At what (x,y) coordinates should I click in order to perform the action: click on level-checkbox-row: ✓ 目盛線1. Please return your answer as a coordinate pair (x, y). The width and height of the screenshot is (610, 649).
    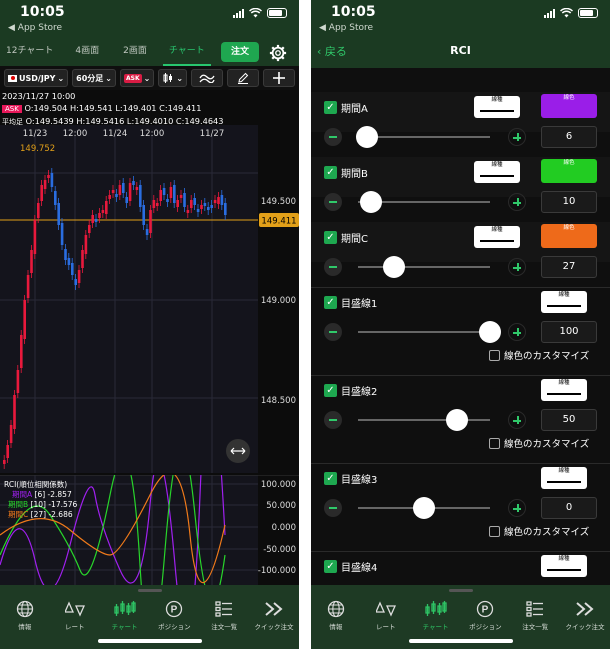
    Looking at the image, I should click on (350, 302).